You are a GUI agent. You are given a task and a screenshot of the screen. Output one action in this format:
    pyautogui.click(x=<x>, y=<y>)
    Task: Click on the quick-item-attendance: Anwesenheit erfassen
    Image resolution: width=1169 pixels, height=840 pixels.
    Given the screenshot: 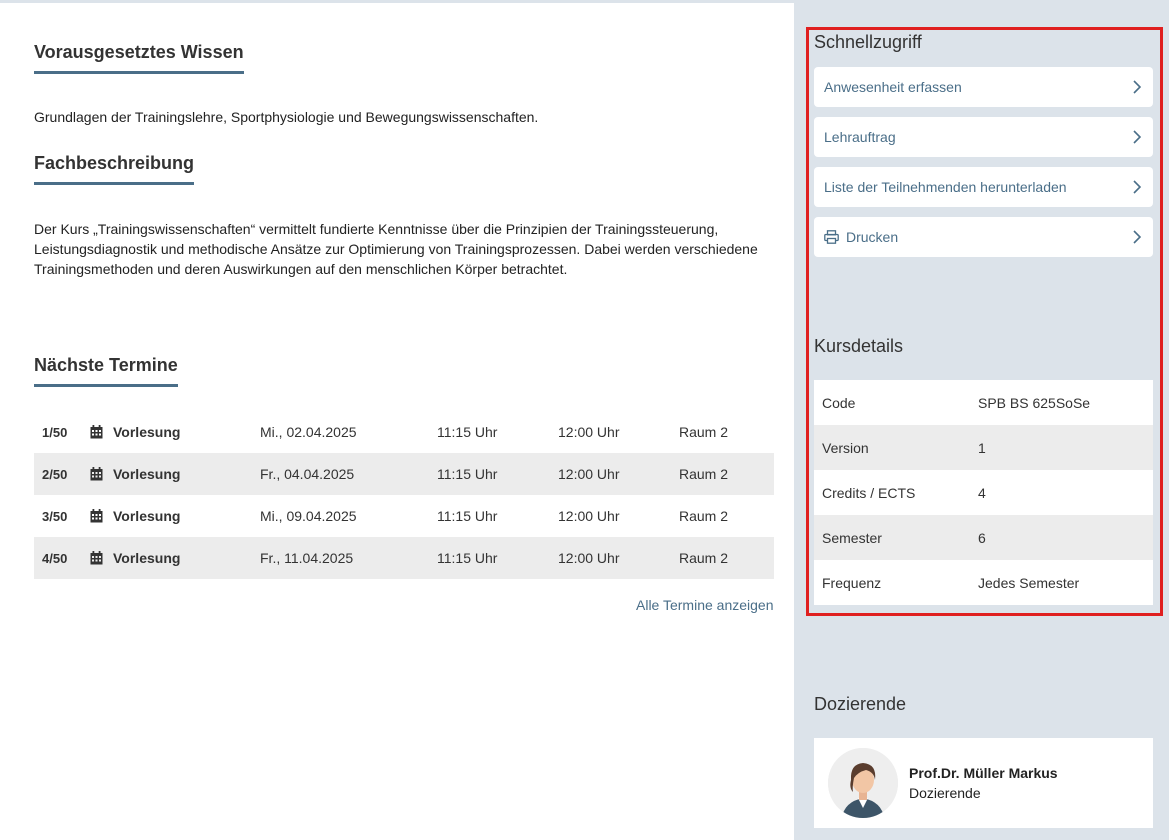 What is the action you would take?
    pyautogui.click(x=983, y=87)
    